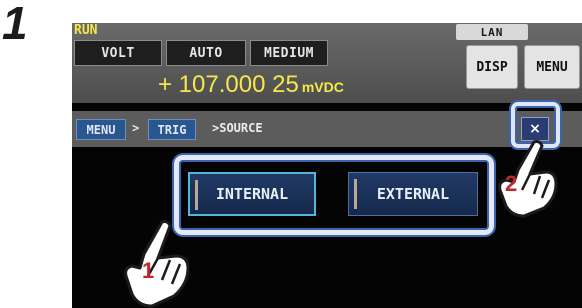 This screenshot has height=308, width=582. I want to click on source-internal-button: INTERNAL, so click(252, 194).